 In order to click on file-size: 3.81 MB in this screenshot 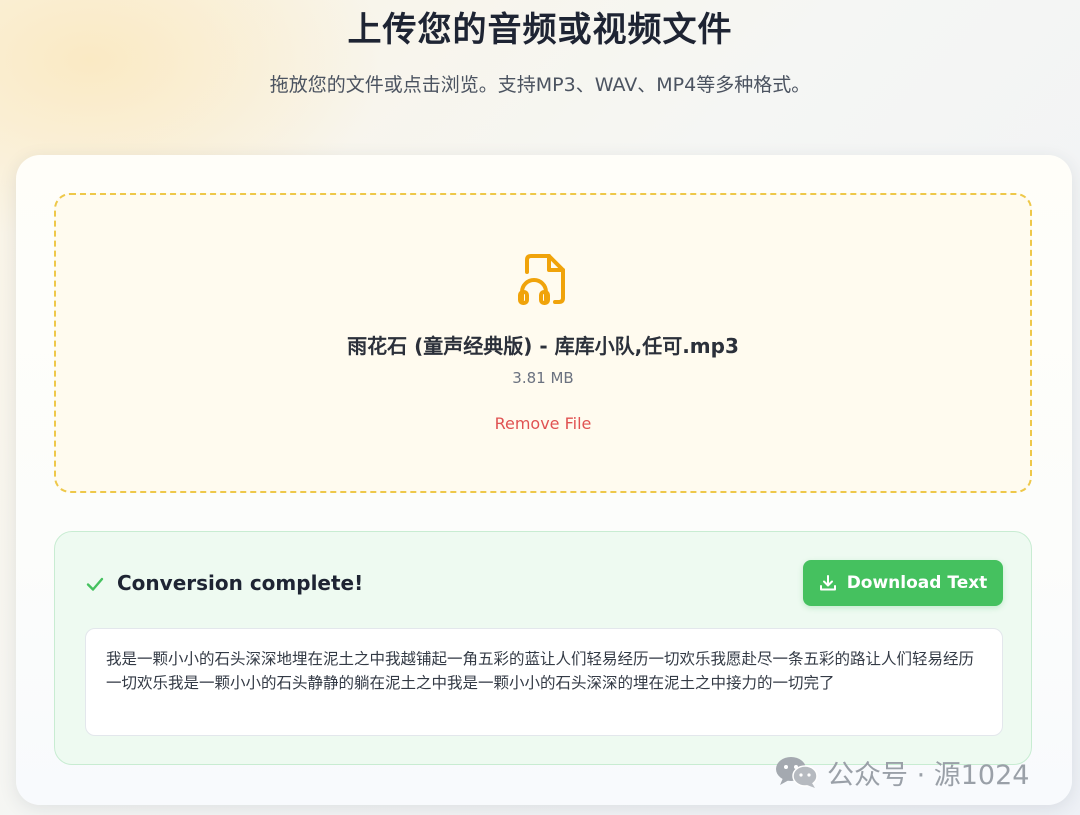, I will do `click(543, 378)`.